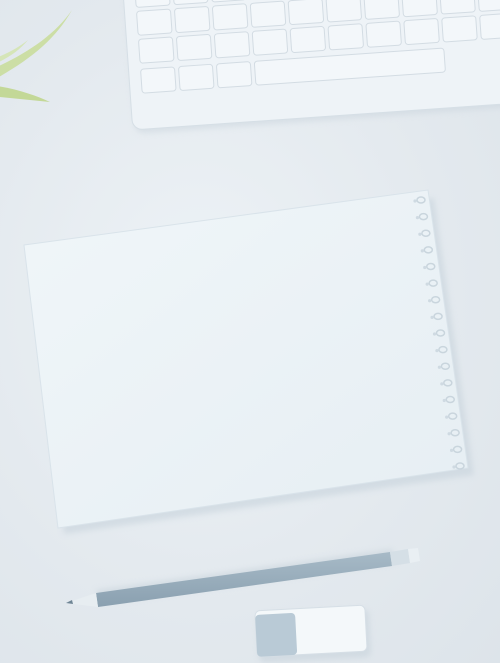  Describe the element at coordinates (82, 600) in the screenshot. I see `pencil-wood-tip` at that location.